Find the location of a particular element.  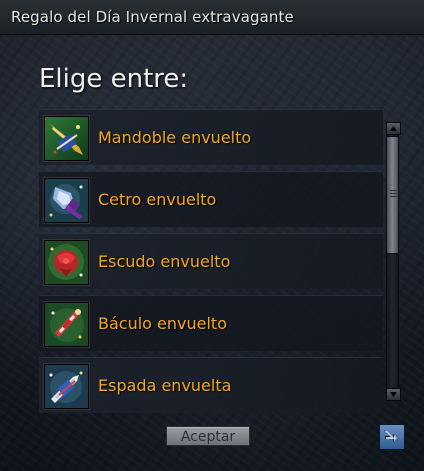

wrapped-greatsword-icon is located at coordinates (66, 138).